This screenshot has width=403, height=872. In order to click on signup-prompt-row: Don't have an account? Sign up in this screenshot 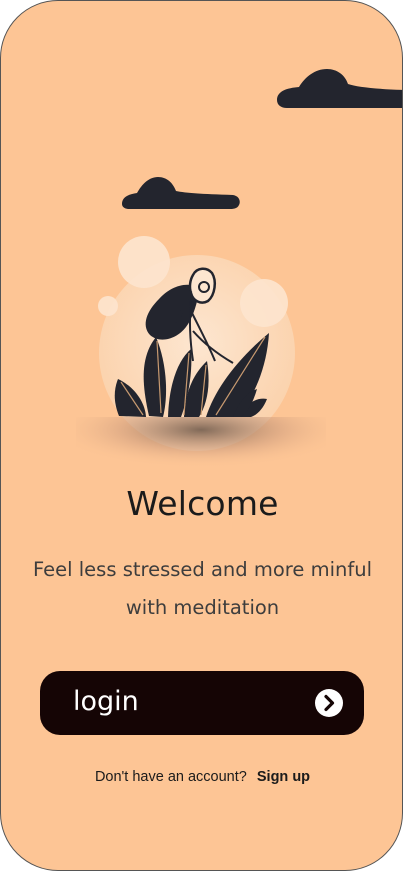, I will do `click(201, 777)`.